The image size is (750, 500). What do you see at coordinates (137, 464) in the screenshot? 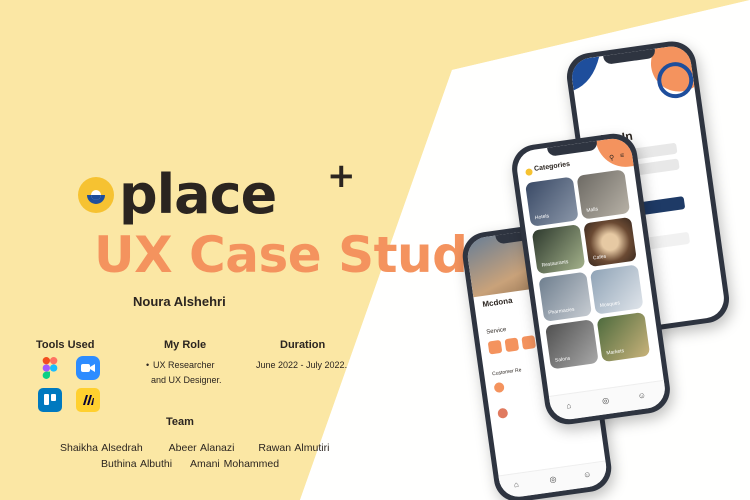
I see `team-member: Buthina Albuthi` at bounding box center [137, 464].